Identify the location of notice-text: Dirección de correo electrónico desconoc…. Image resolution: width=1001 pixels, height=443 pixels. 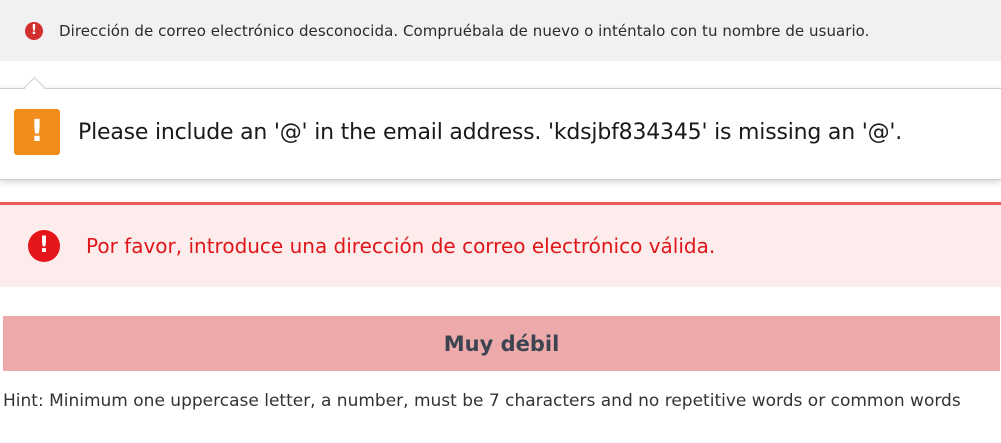
(464, 30).